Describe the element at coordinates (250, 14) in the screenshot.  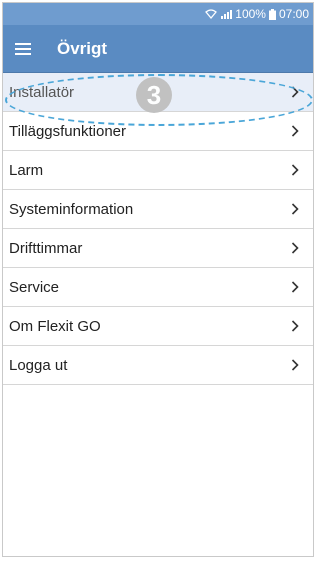
I see `battery-percent: 100%` at that location.